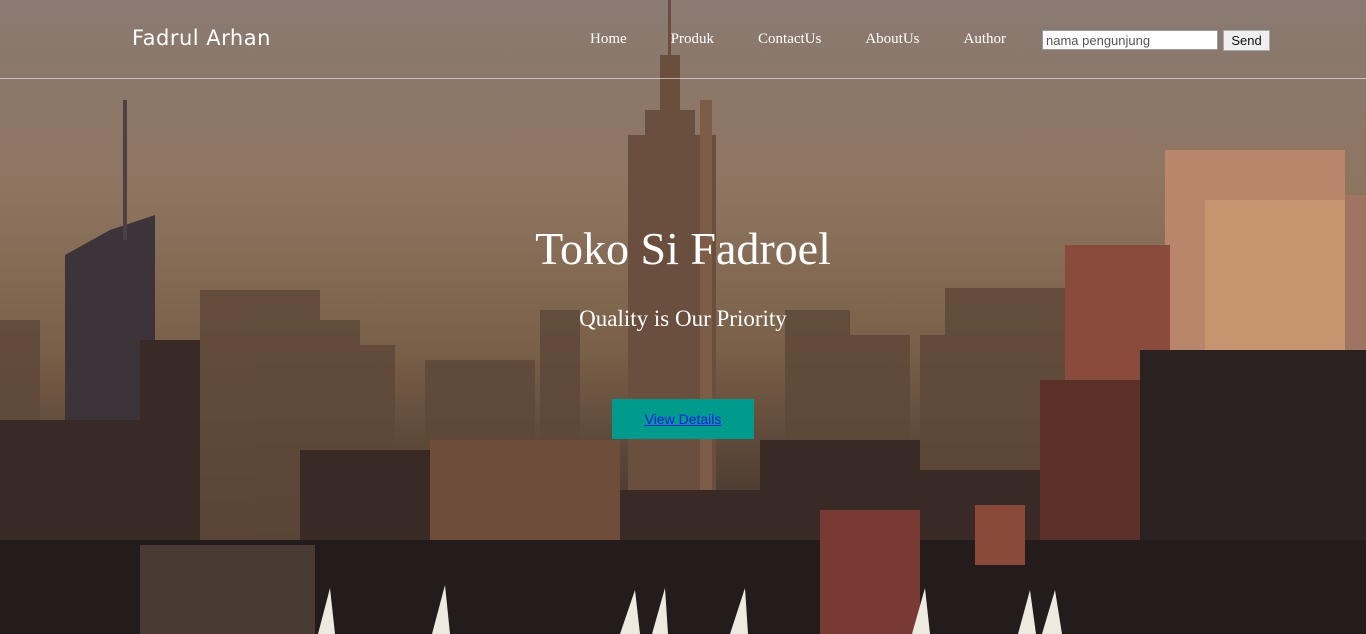  Describe the element at coordinates (608, 39) in the screenshot. I see `nav-link-home: Home` at that location.